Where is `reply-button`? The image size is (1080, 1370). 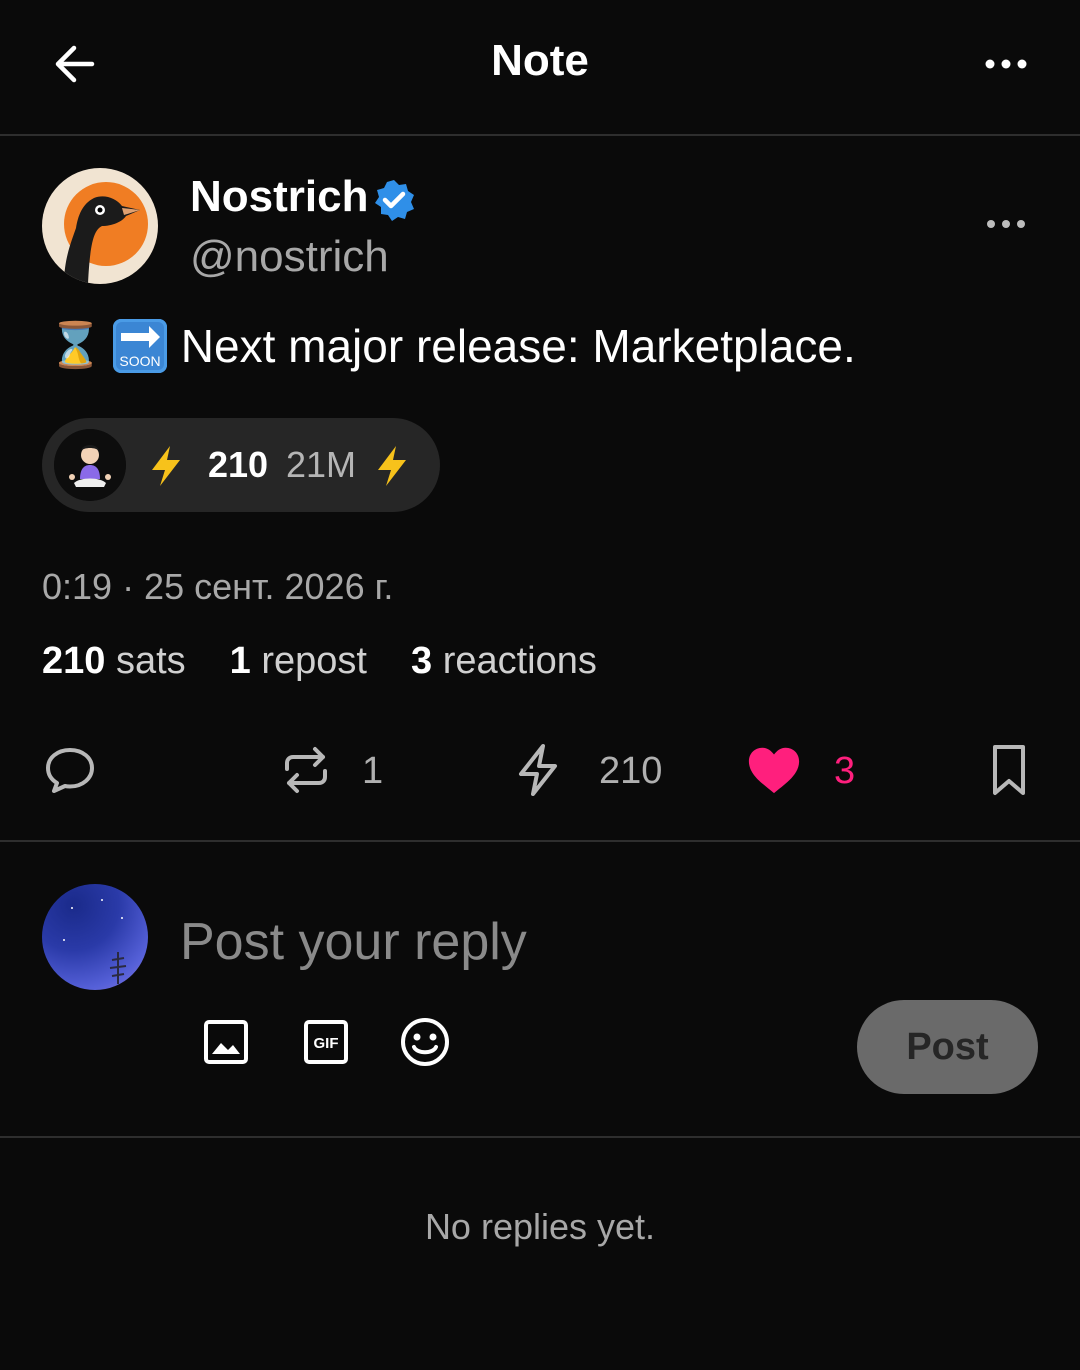
reply-button is located at coordinates (70, 770).